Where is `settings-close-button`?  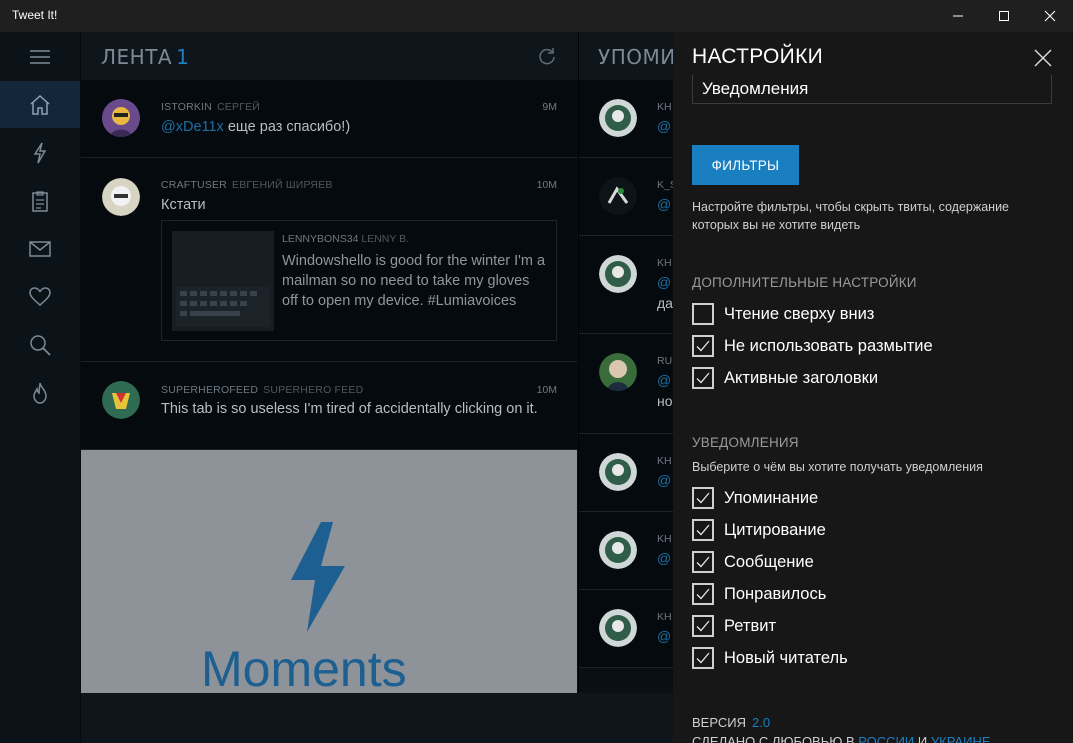
settings-close-button is located at coordinates (1043, 58).